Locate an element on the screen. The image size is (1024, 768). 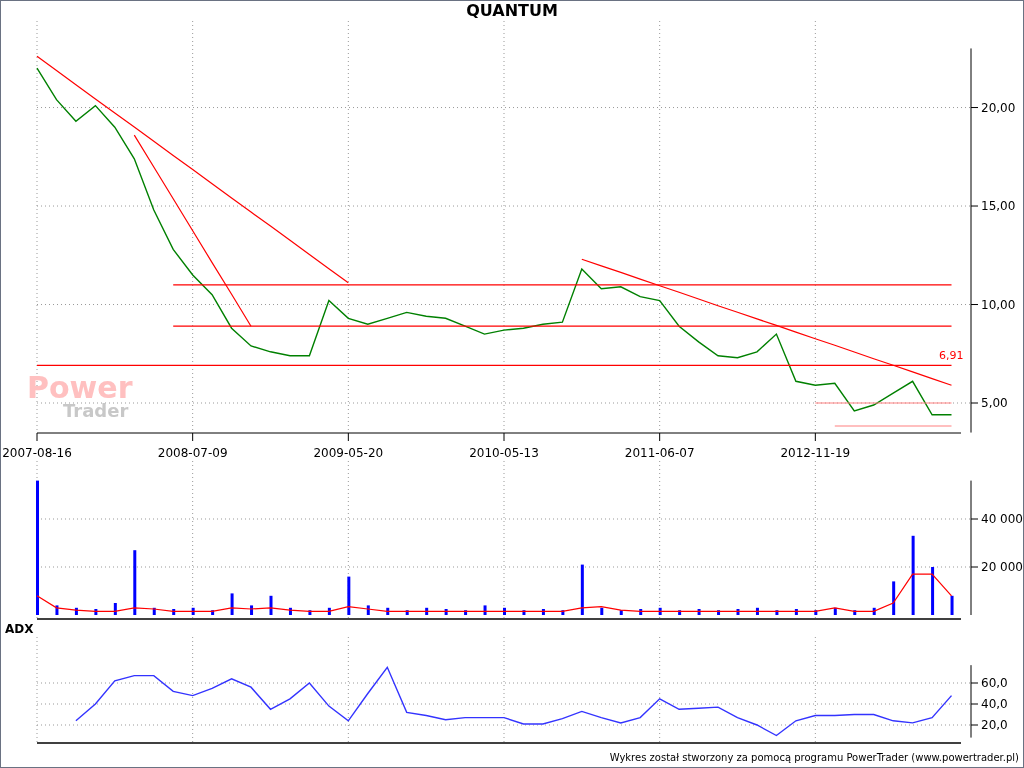
axis-label: 2012-11-19 is located at coordinates (815, 453).